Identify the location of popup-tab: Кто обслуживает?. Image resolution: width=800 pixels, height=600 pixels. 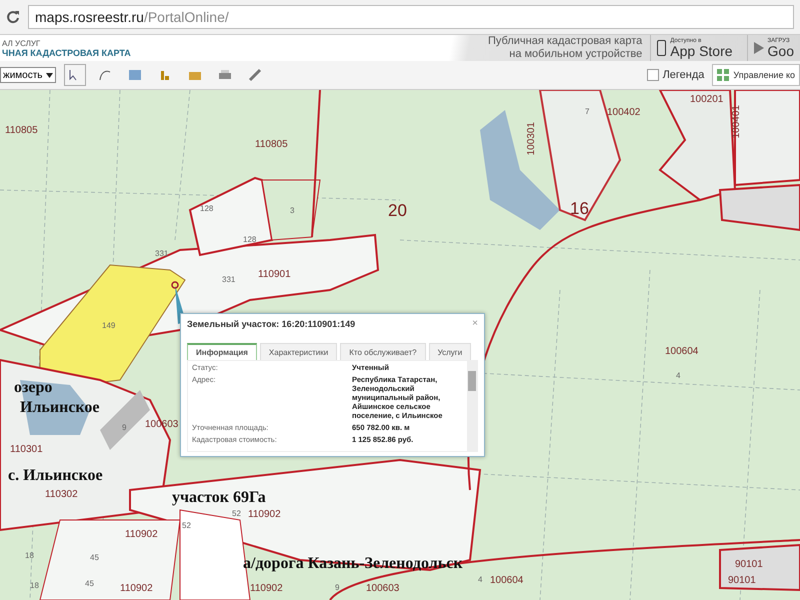
(383, 351).